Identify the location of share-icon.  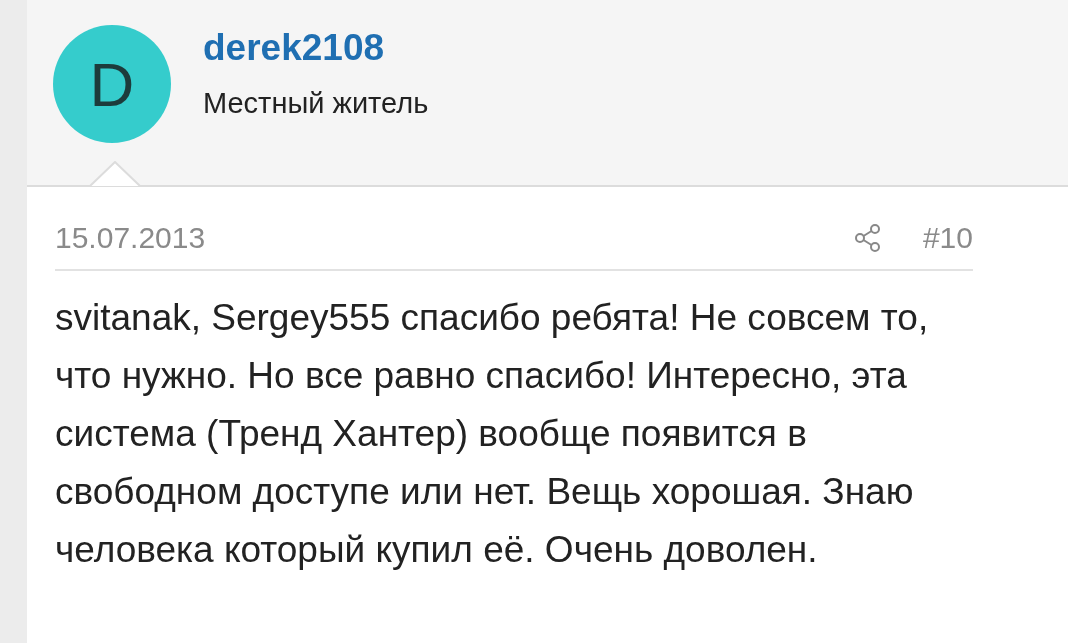
(867, 238).